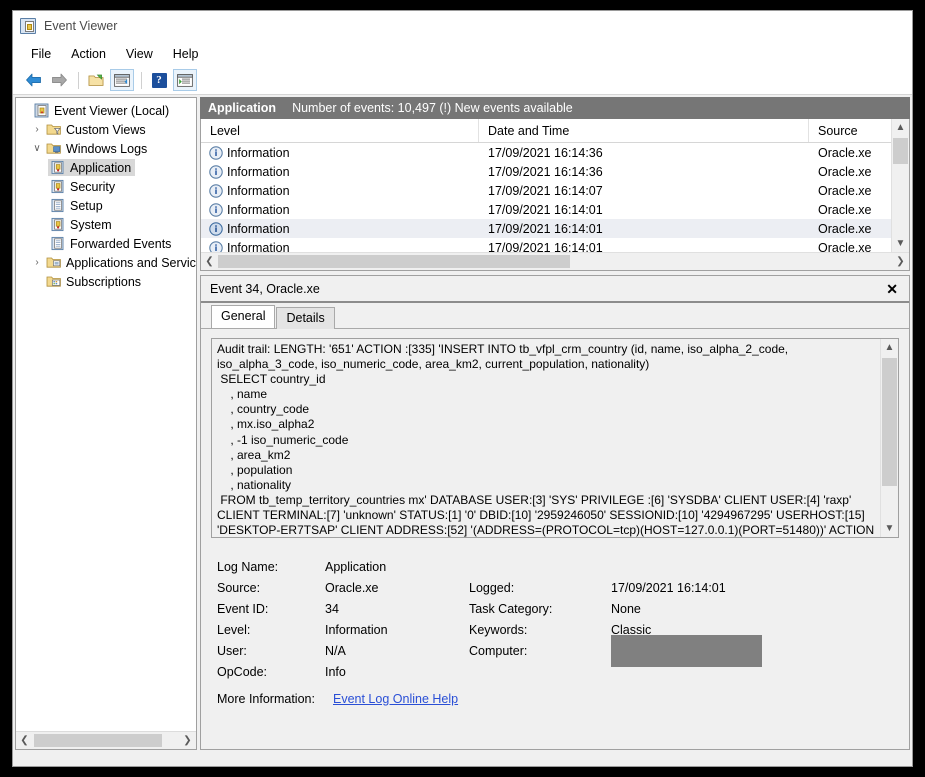  Describe the element at coordinates (37, 148) in the screenshot. I see `tree-chevron-down-icon: ∨` at that location.